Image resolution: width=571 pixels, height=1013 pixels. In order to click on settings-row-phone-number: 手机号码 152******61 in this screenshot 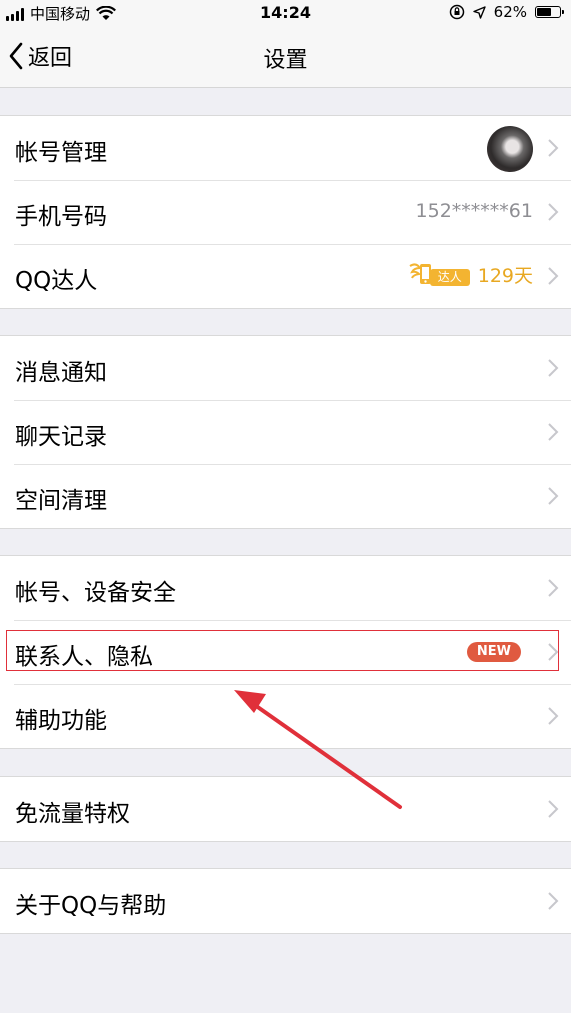, I will do `click(285, 212)`.